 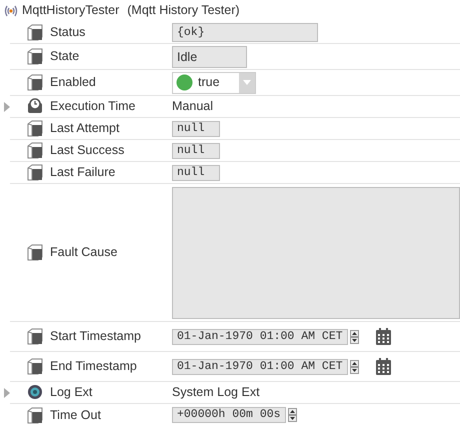 What do you see at coordinates (192, 107) in the screenshot?
I see `property-value: Manual` at bounding box center [192, 107].